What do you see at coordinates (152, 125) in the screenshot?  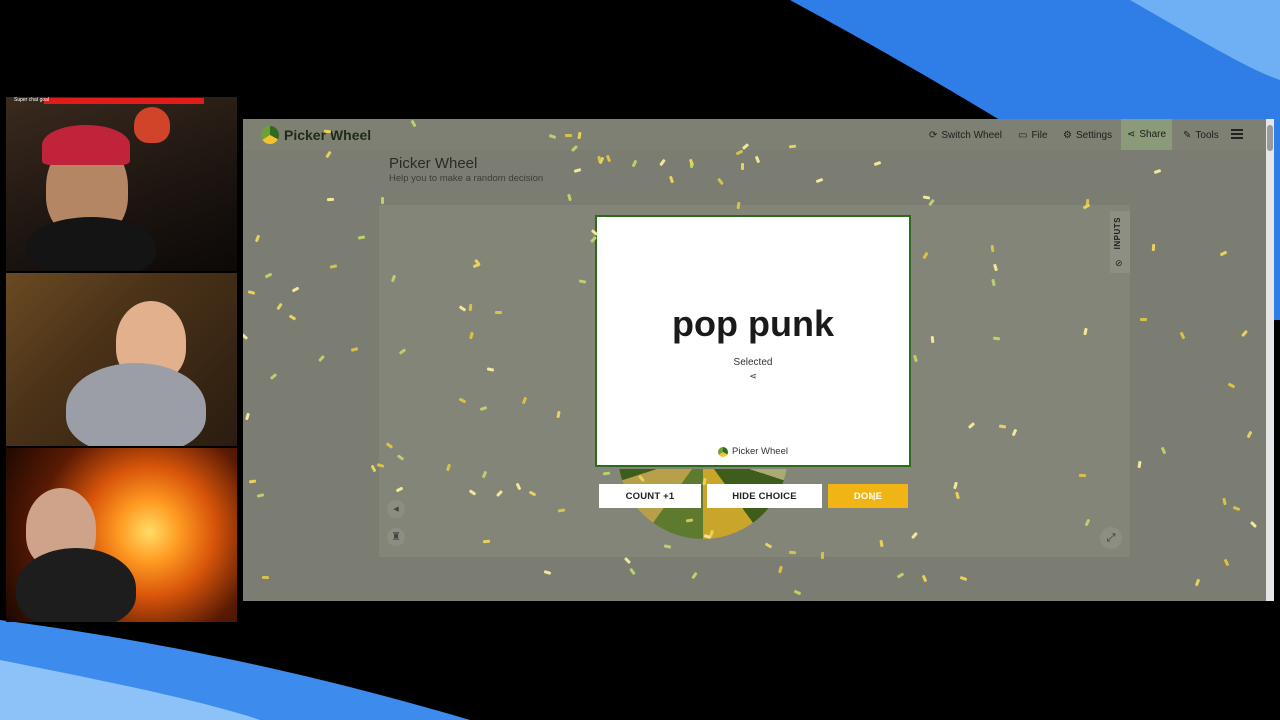 I see `wall-sign` at bounding box center [152, 125].